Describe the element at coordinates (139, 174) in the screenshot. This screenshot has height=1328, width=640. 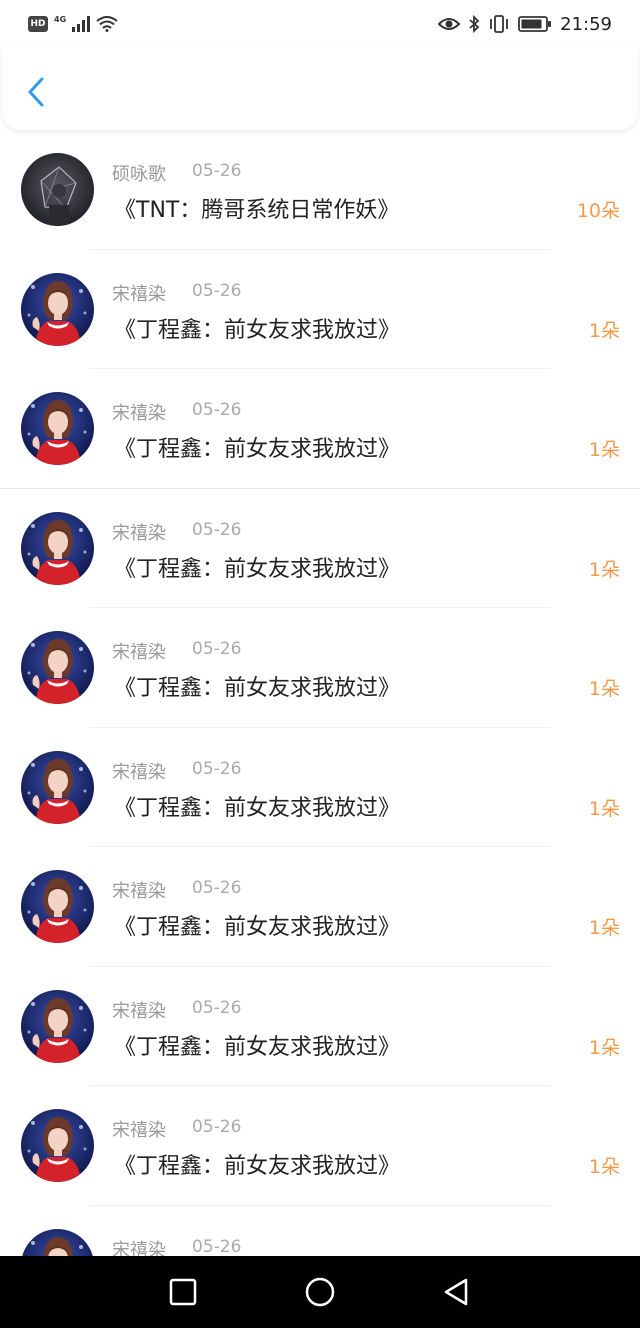
I see `sender-name: 硕咏歌` at that location.